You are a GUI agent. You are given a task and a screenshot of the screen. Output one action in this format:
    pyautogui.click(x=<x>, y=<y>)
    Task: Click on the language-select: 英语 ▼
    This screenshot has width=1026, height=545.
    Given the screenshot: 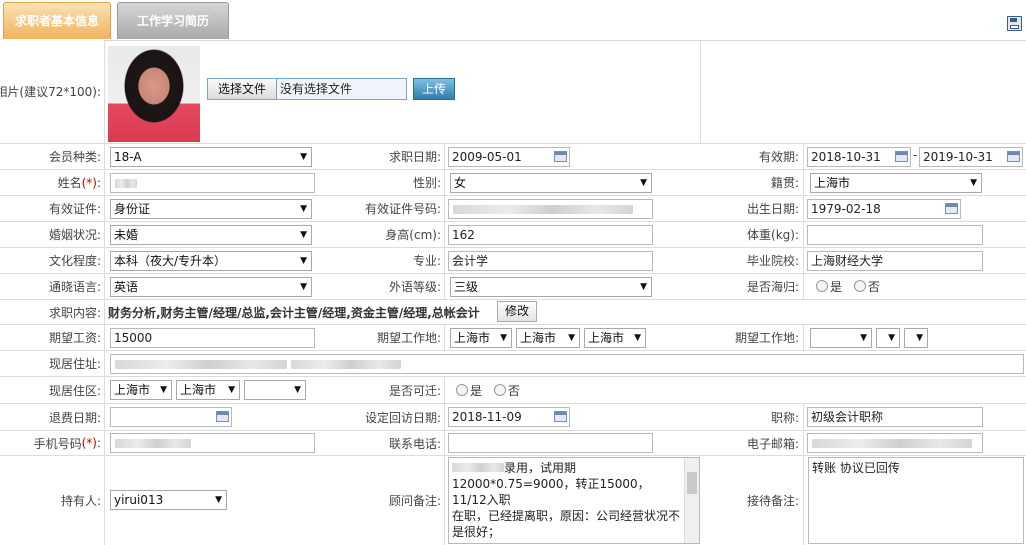 What is the action you would take?
    pyautogui.click(x=211, y=287)
    